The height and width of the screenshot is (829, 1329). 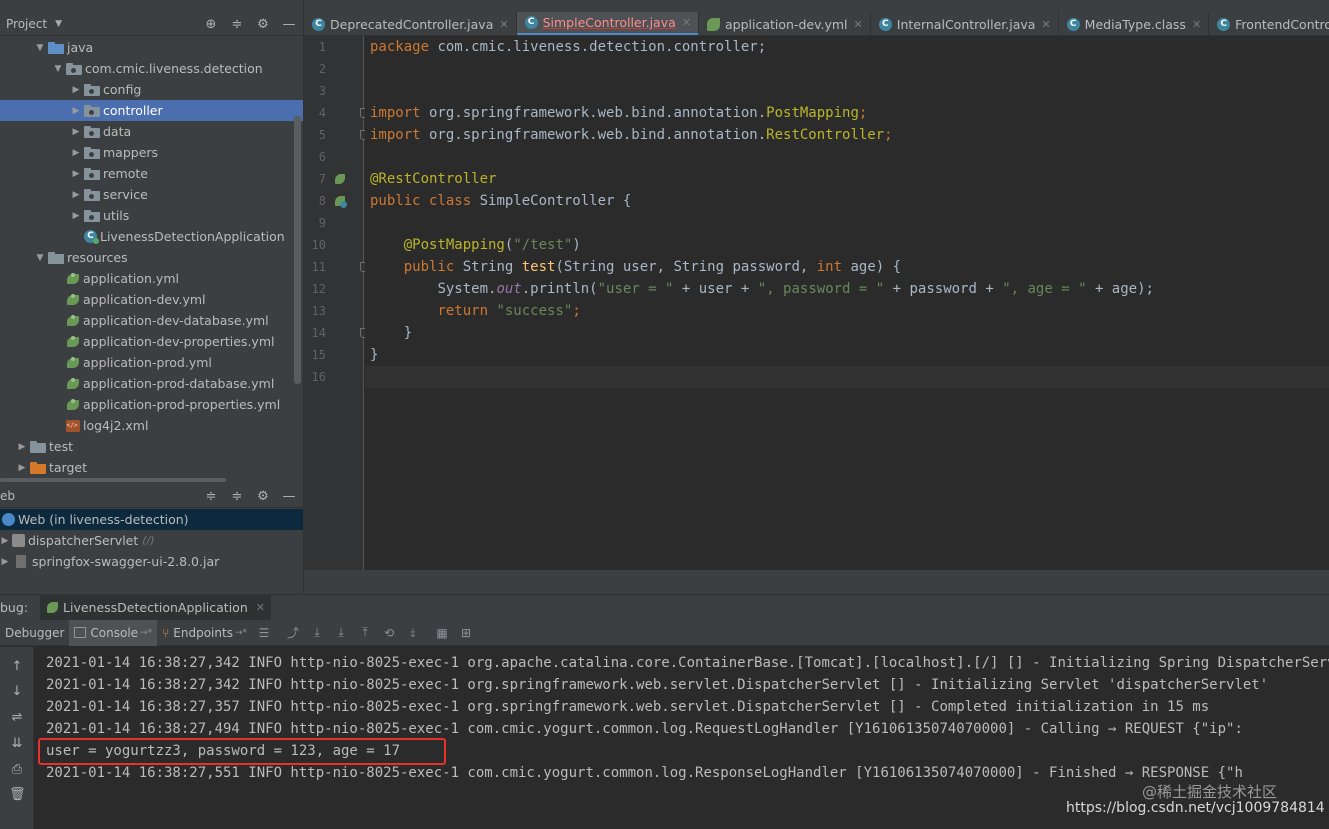 What do you see at coordinates (315, 377) in the screenshot?
I see `line-number: 16` at bounding box center [315, 377].